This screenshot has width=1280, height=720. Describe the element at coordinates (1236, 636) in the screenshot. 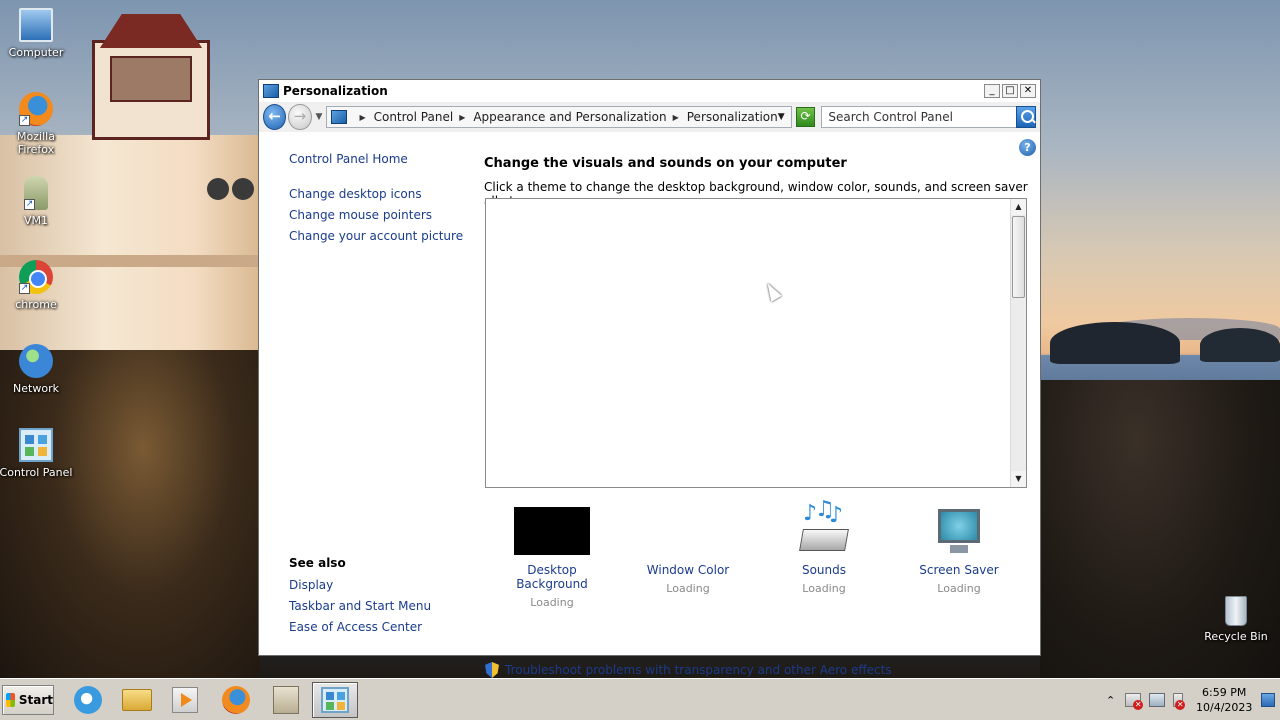

I see `desktop-icon-label: Recycle Bin` at that location.